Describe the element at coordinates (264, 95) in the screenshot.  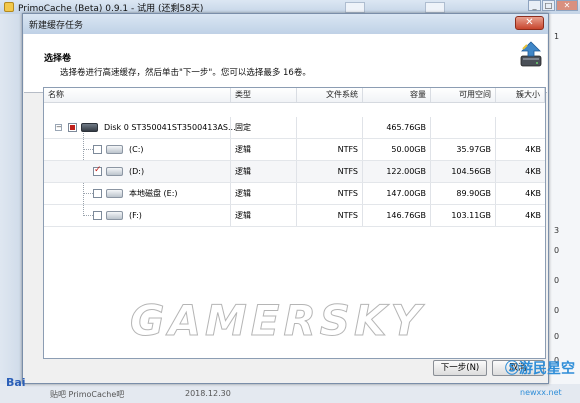
I see `column-header-type: 类型` at that location.